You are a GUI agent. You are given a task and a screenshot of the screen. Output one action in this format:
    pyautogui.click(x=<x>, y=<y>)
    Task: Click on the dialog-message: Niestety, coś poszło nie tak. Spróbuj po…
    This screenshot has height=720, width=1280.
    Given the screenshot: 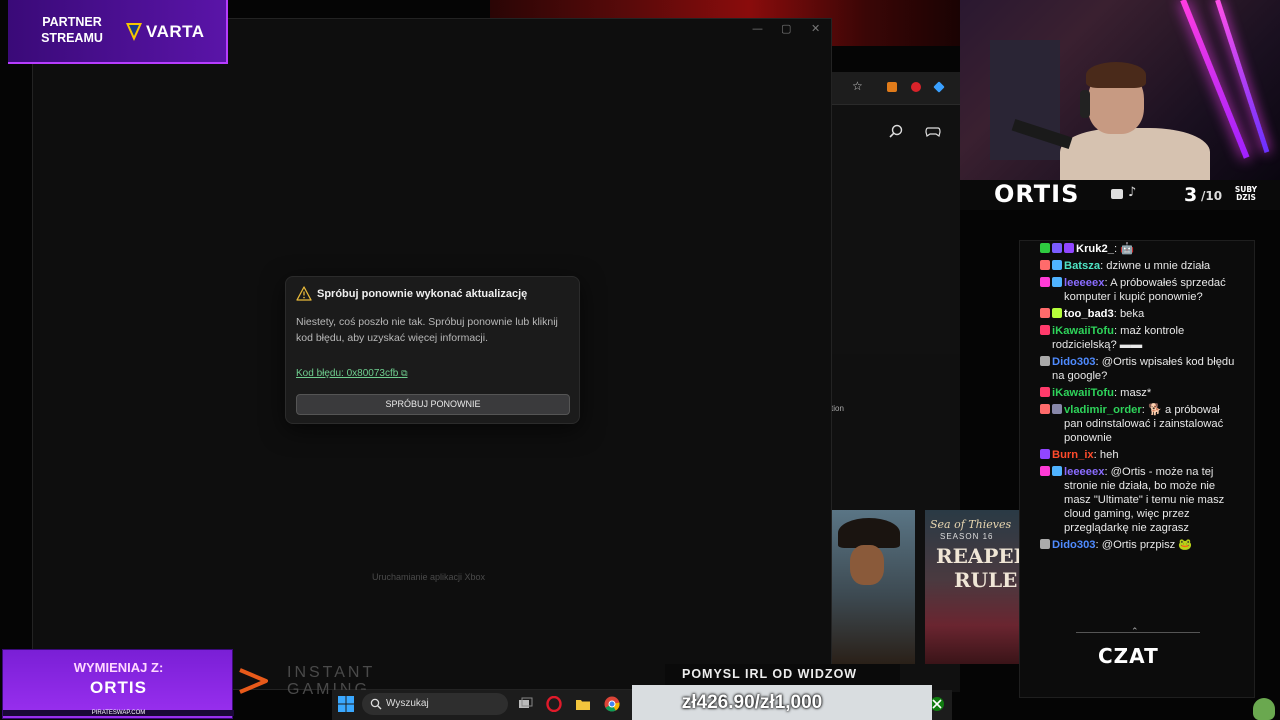 What is the action you would take?
    pyautogui.click(x=427, y=330)
    